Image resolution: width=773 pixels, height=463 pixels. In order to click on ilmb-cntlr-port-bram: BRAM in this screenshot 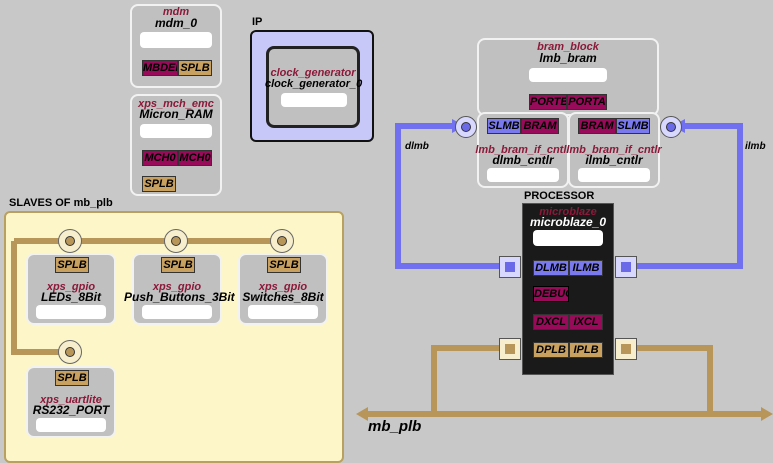, I will do `click(597, 126)`.